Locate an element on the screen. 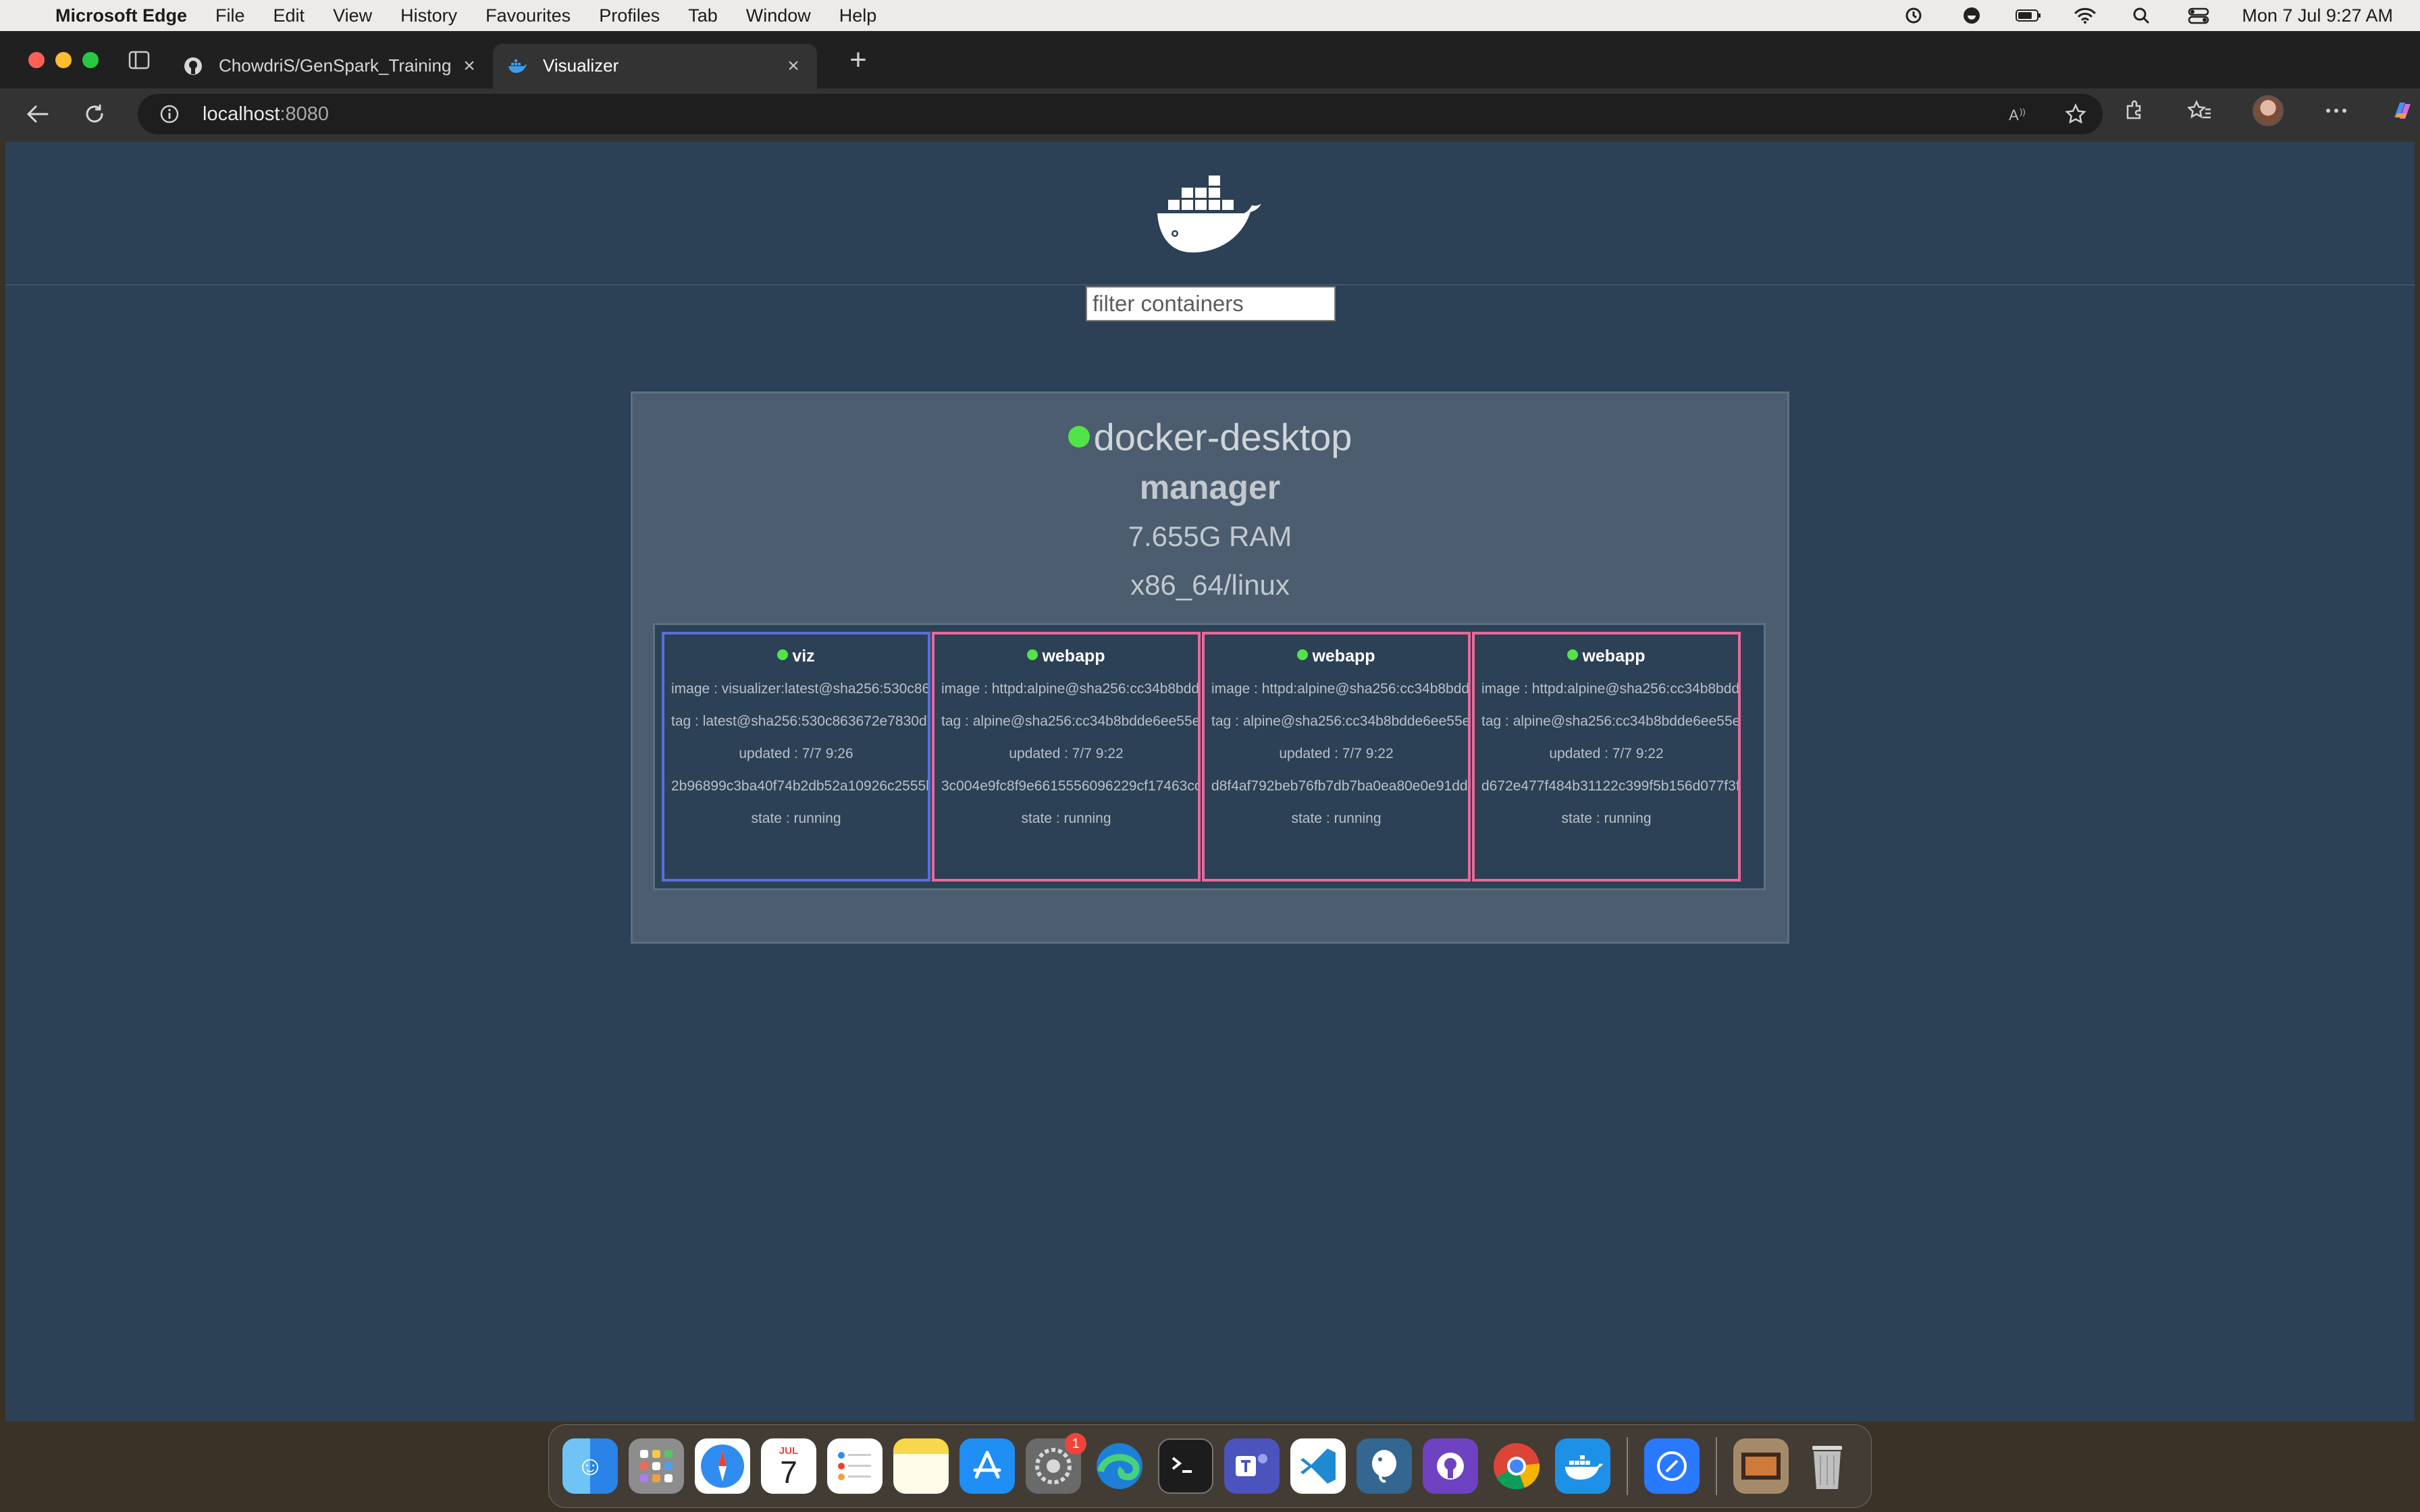  finder-icon: ☺ is located at coordinates (590, 1466).